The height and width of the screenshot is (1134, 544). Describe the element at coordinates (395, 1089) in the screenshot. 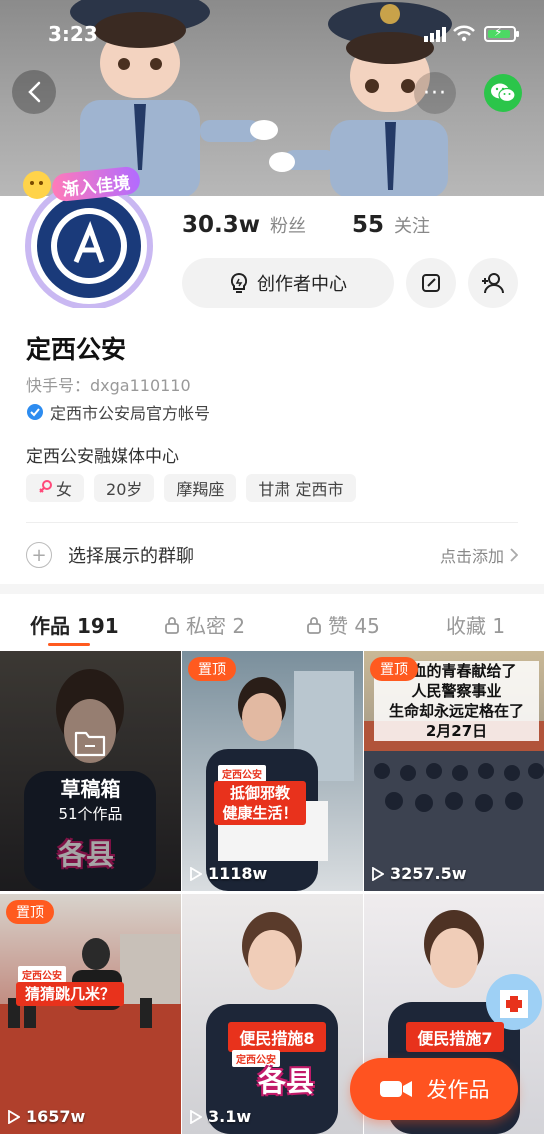

I see `video-camera-icon` at that location.